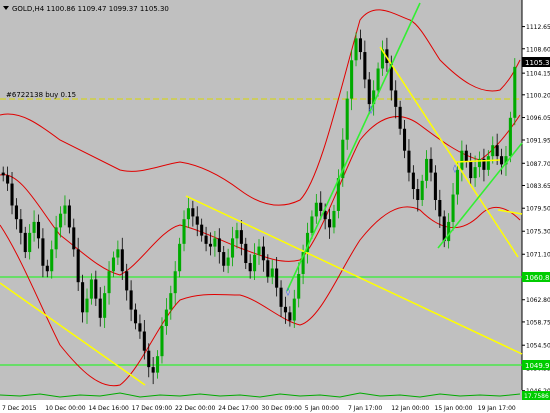 This screenshot has width=550, height=413. I want to click on x-tick-label: 15 Jan 00:00, so click(454, 408).